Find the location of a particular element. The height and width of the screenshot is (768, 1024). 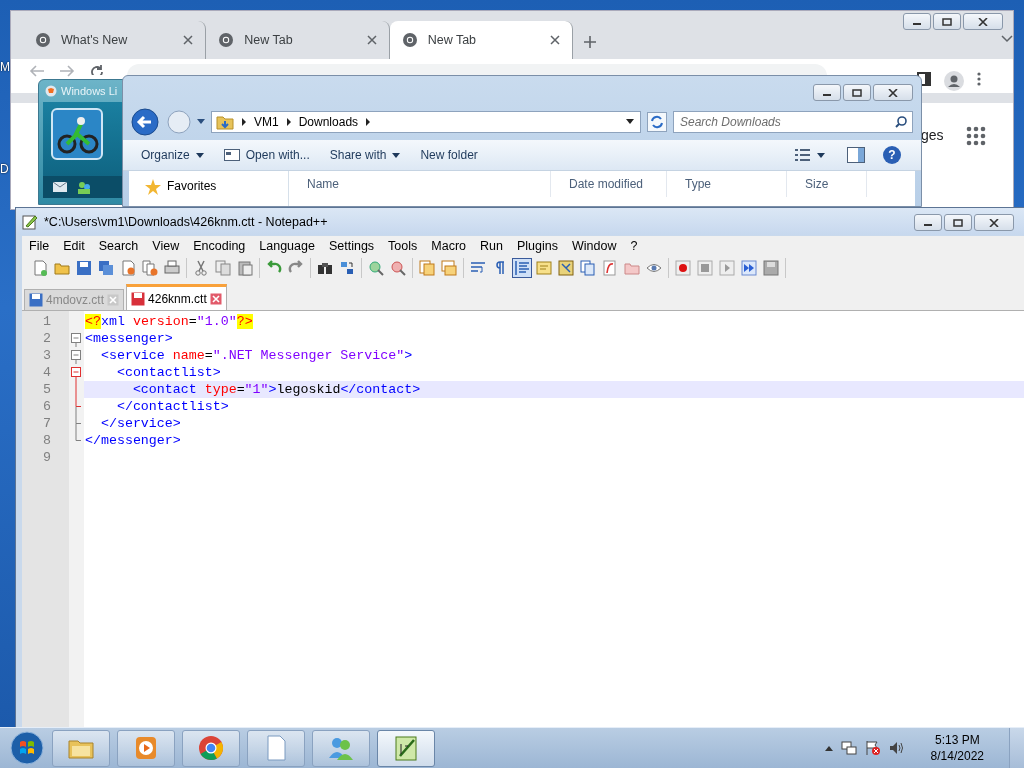

file-tab: 426knm.ctt is located at coordinates (176, 297).